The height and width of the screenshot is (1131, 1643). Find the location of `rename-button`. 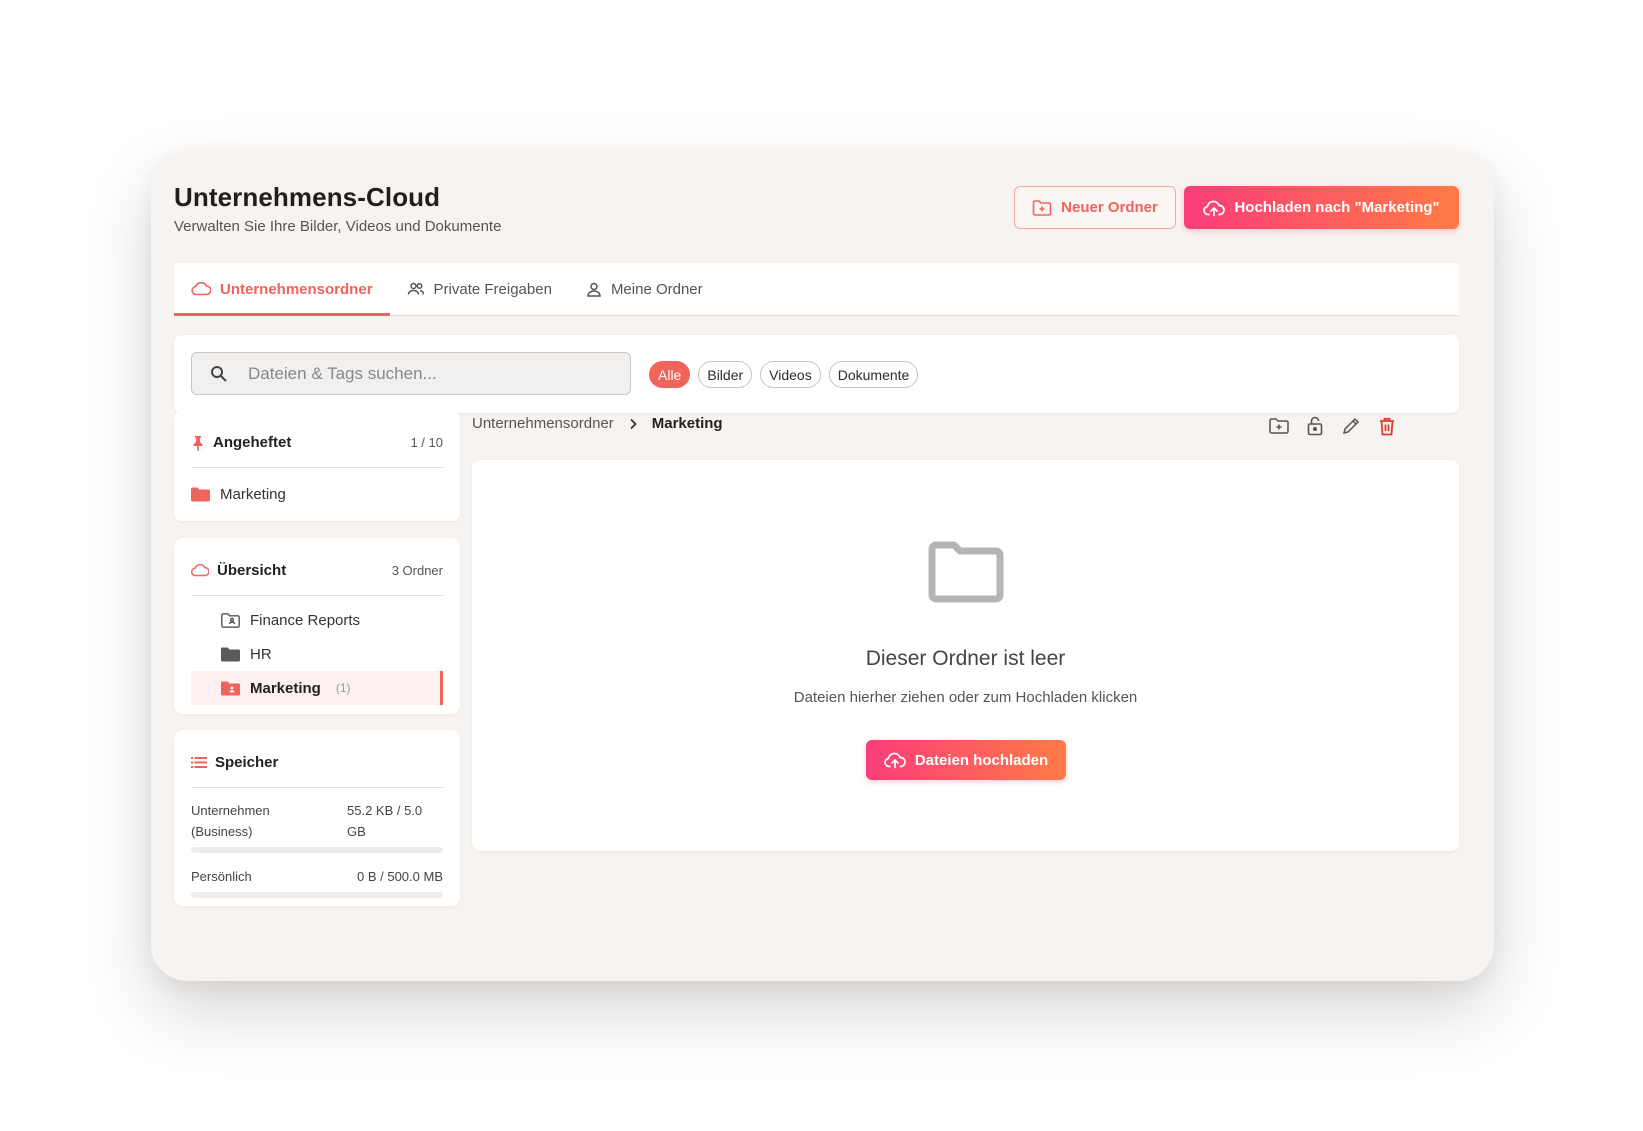

rename-button is located at coordinates (1351, 426).